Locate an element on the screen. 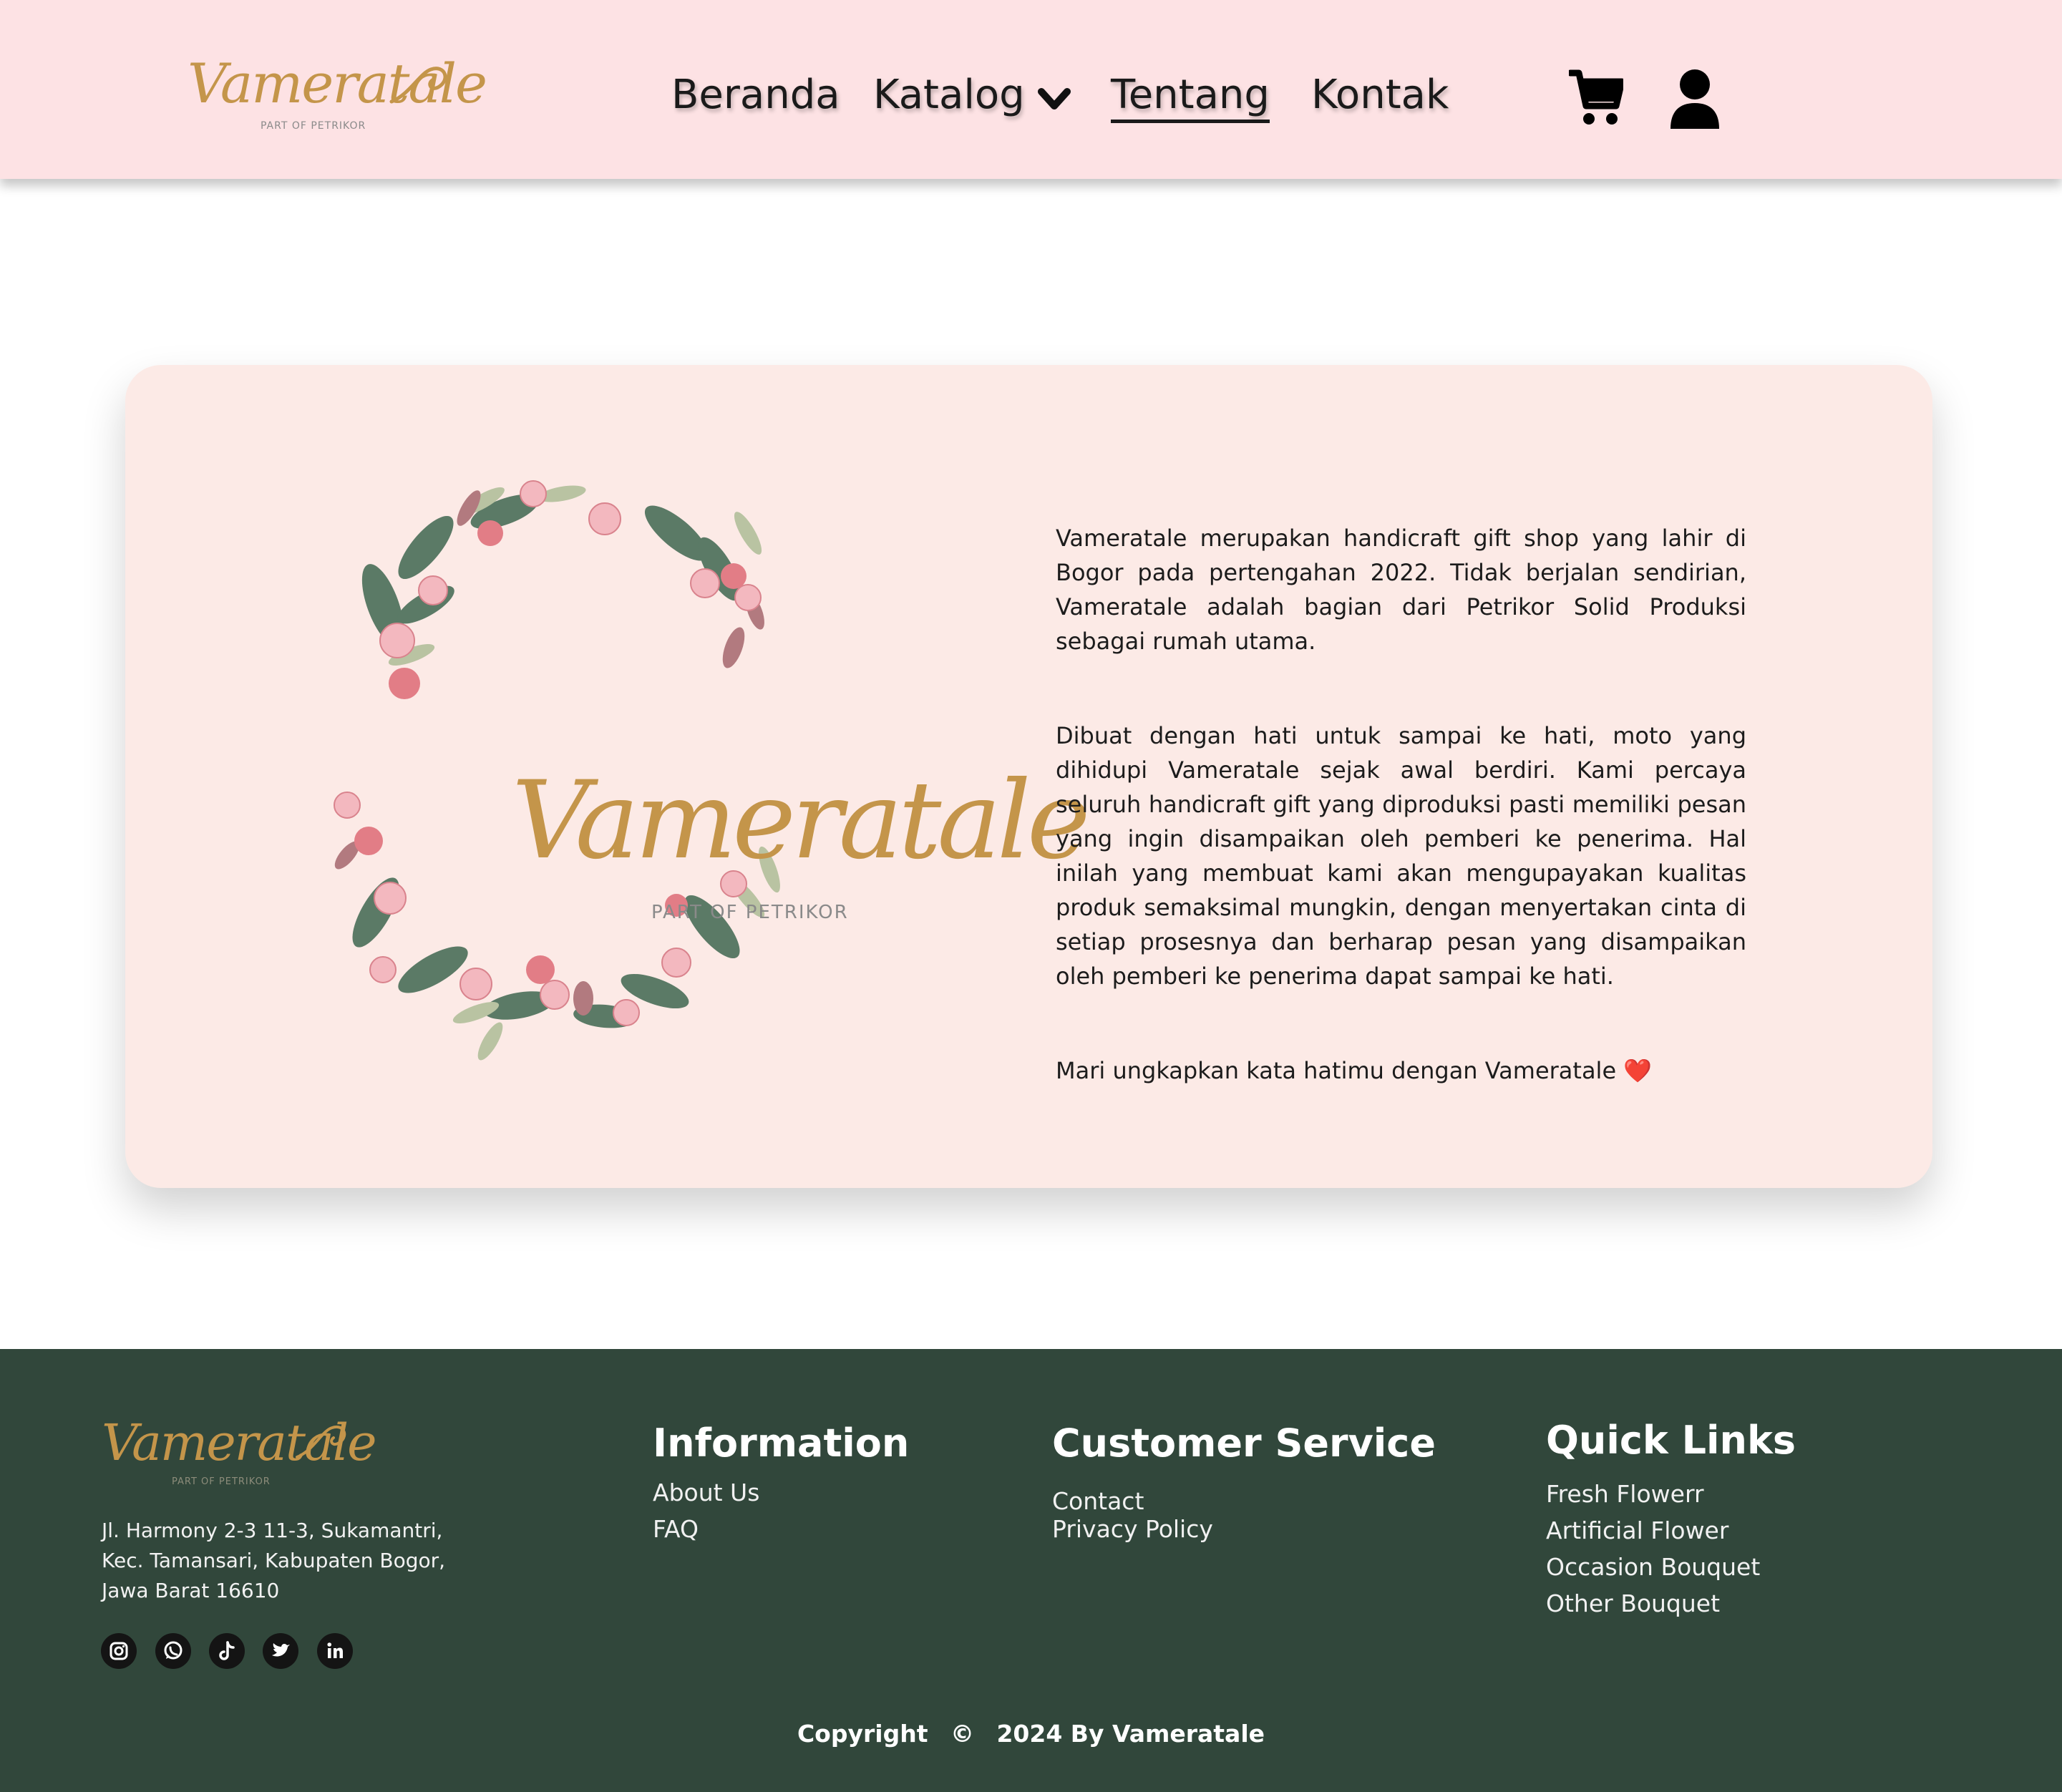 This screenshot has height=1792, width=2062. quick-links-heading: Quick Links is located at coordinates (1671, 1440).